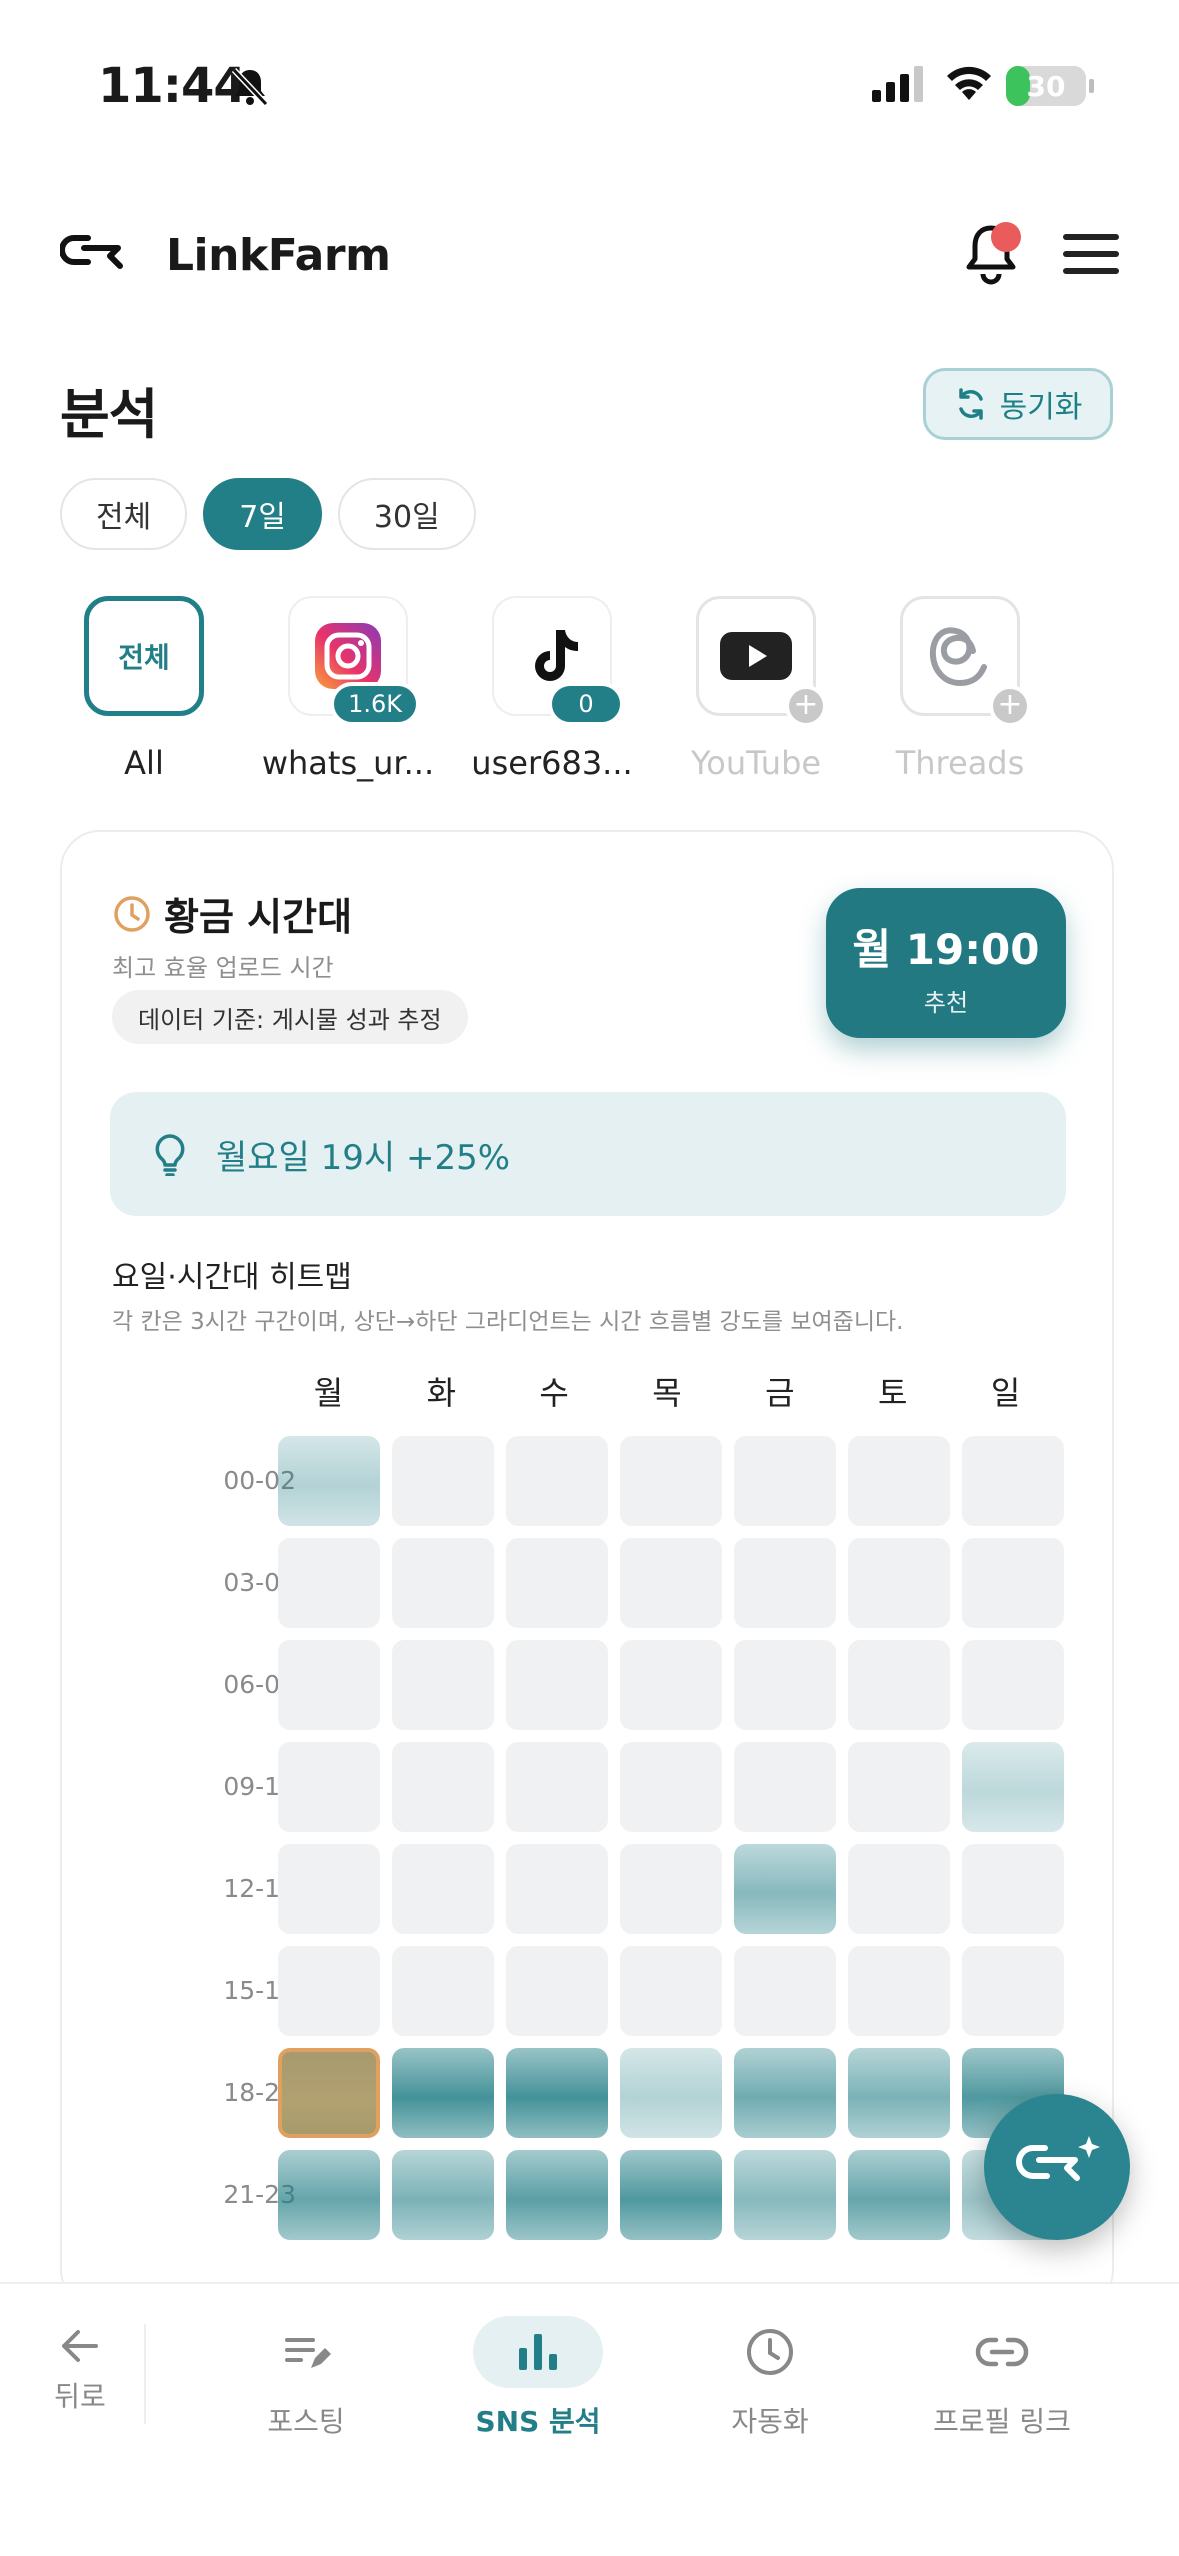 The width and height of the screenshot is (1179, 2556). What do you see at coordinates (278, 255) in the screenshot?
I see `brand-name: LinkFarm` at bounding box center [278, 255].